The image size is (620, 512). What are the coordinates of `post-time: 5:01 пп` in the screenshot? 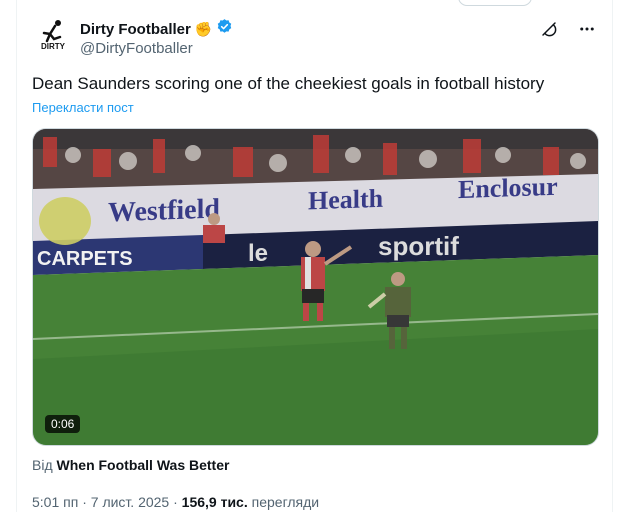 It's located at (55, 502).